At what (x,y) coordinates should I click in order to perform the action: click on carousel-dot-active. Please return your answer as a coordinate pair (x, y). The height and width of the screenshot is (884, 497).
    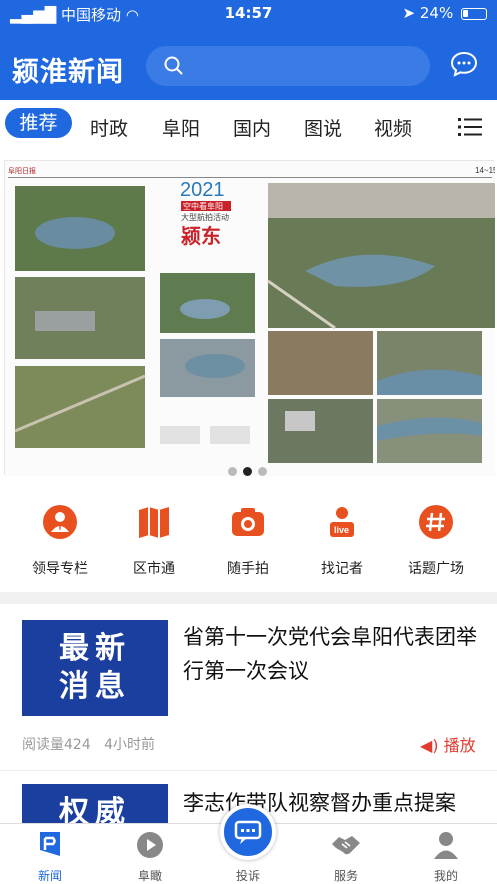
    Looking at the image, I should click on (247, 471).